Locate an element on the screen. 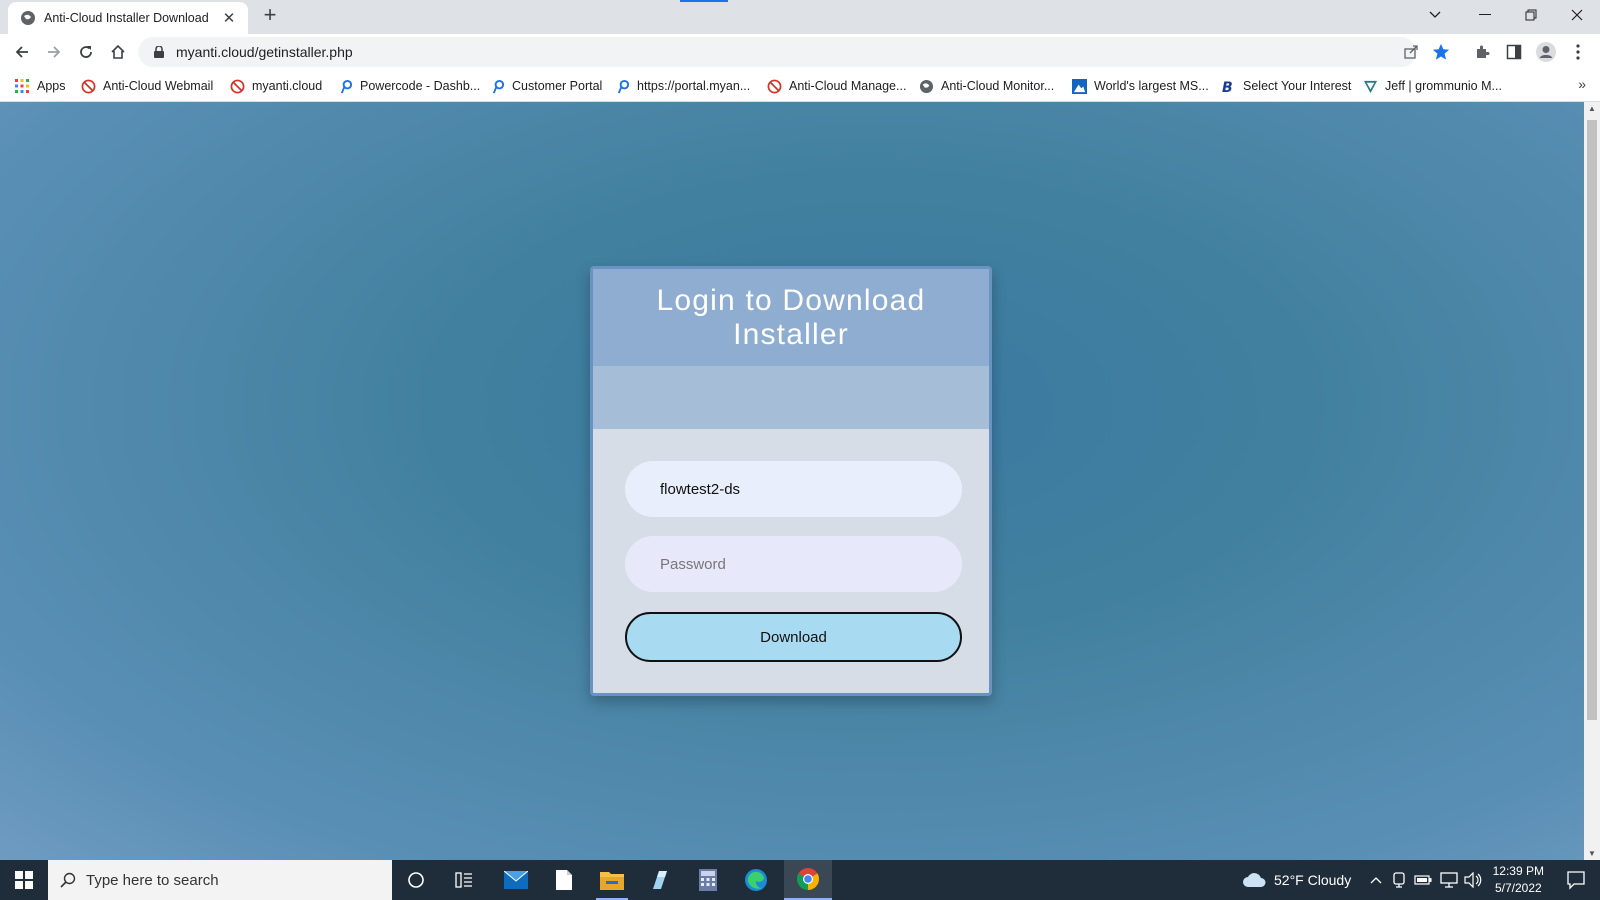 The width and height of the screenshot is (1600, 900). login-form: Download is located at coordinates (791, 545).